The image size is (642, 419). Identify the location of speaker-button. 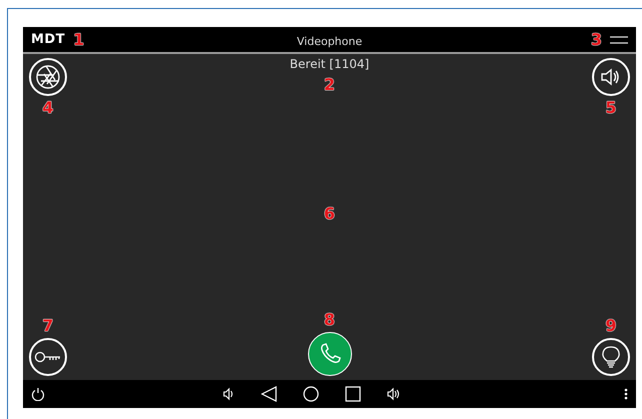
(611, 77).